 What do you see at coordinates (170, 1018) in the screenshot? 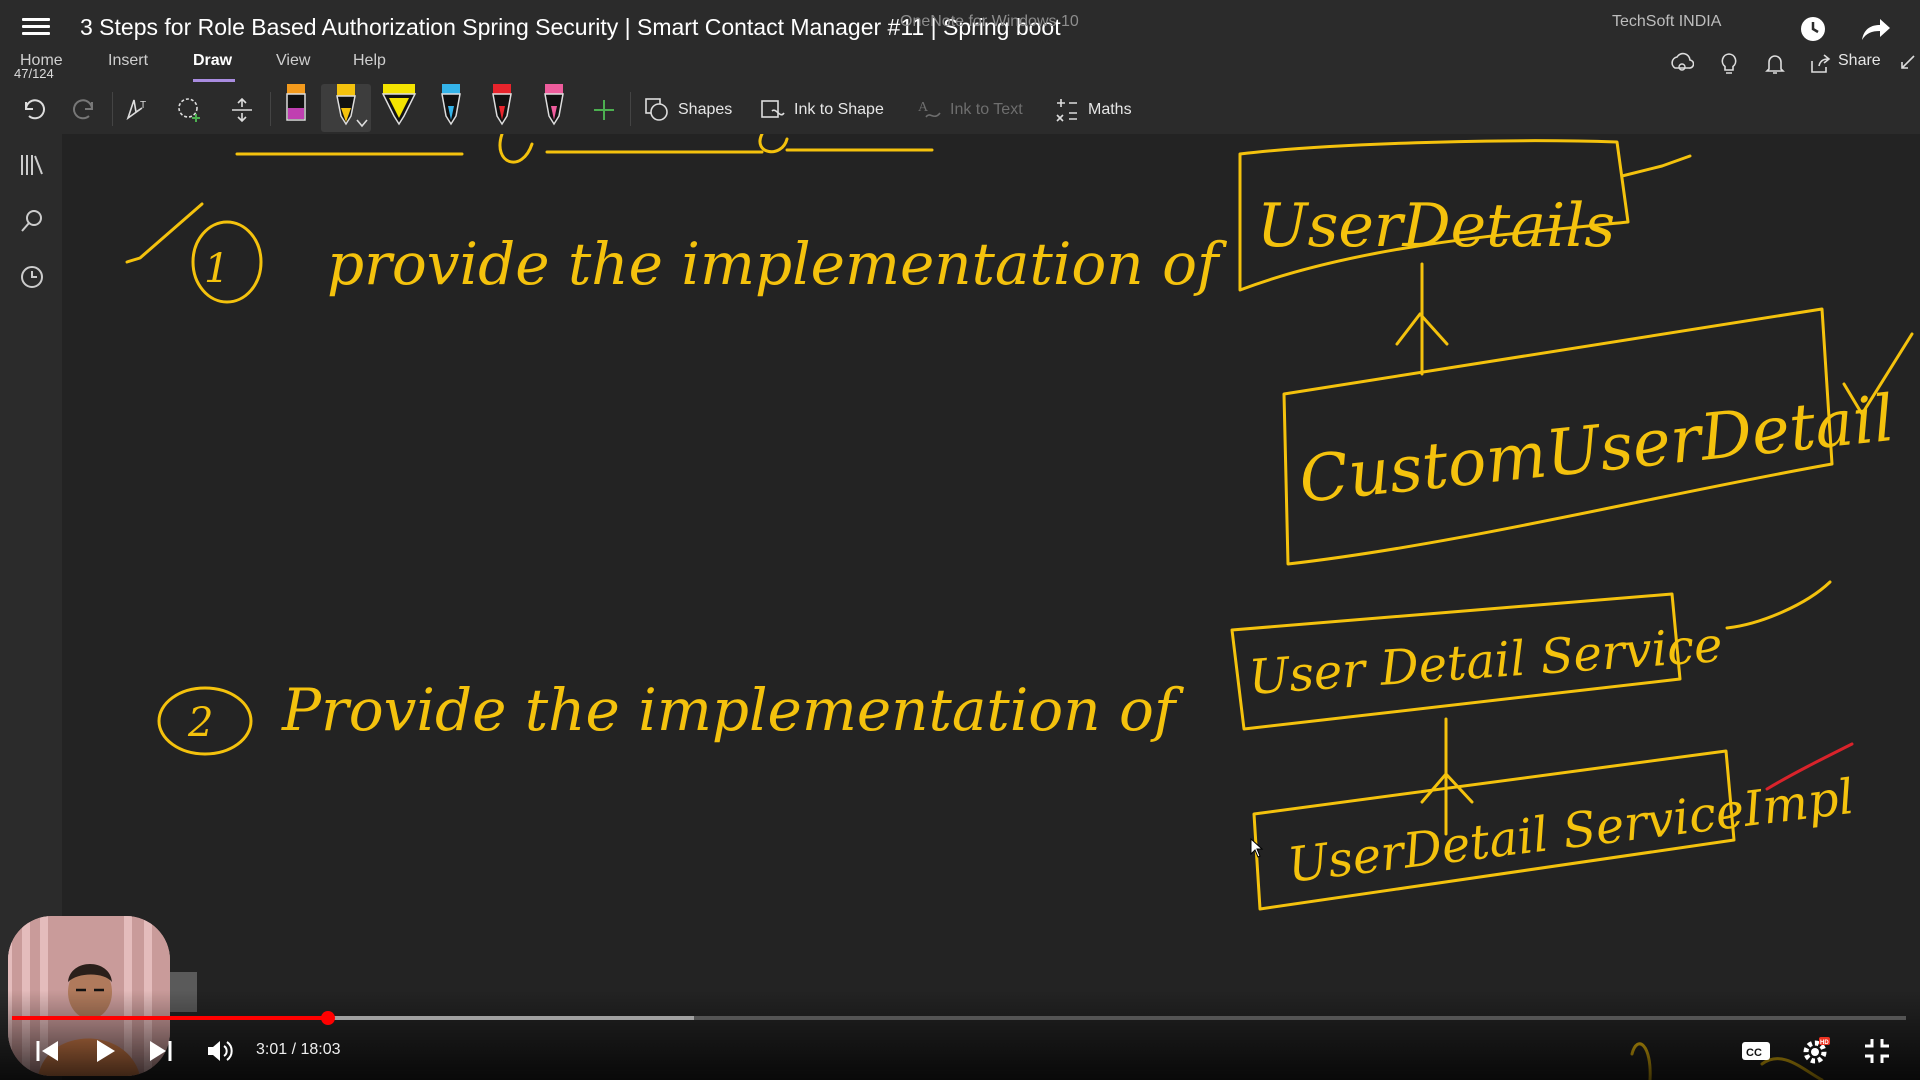
I see `progress-played` at bounding box center [170, 1018].